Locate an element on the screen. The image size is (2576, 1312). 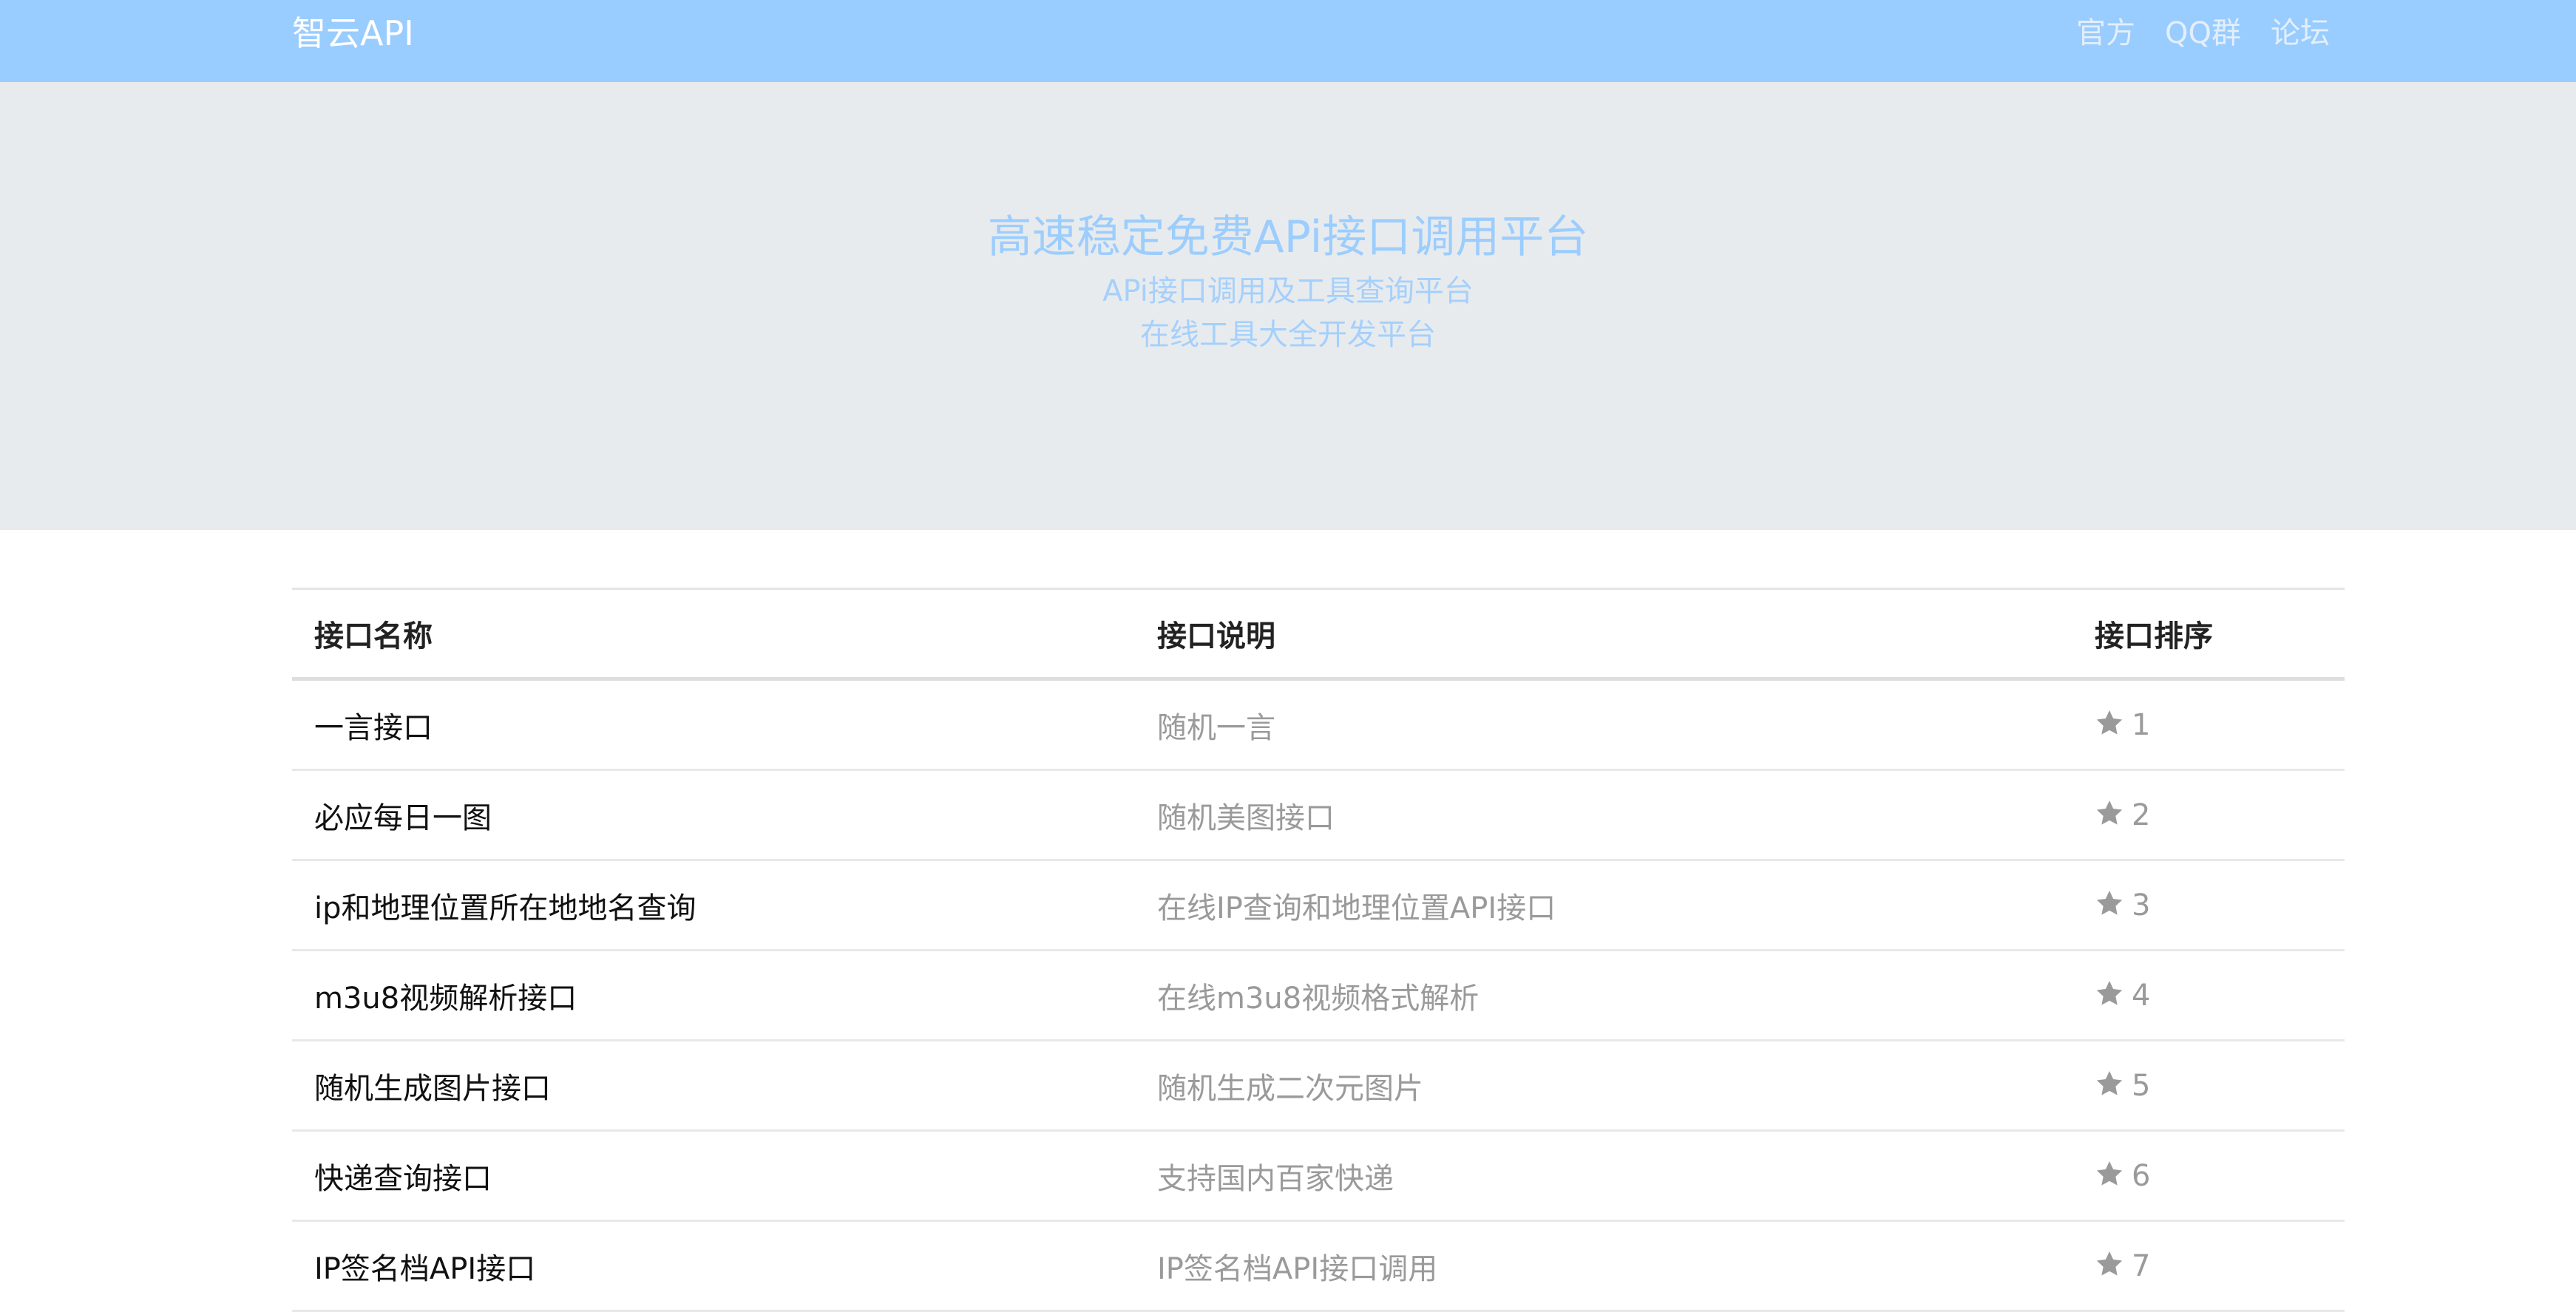
rank-number: 5 is located at coordinates (2141, 1085).